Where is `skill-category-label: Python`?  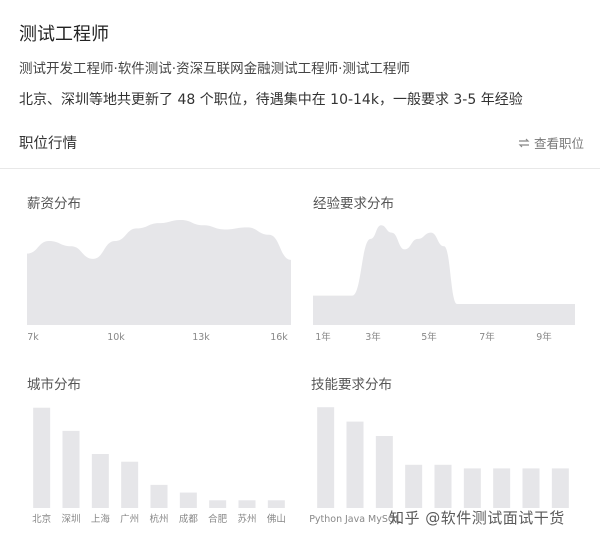
skill-category-label: Python is located at coordinates (325, 519).